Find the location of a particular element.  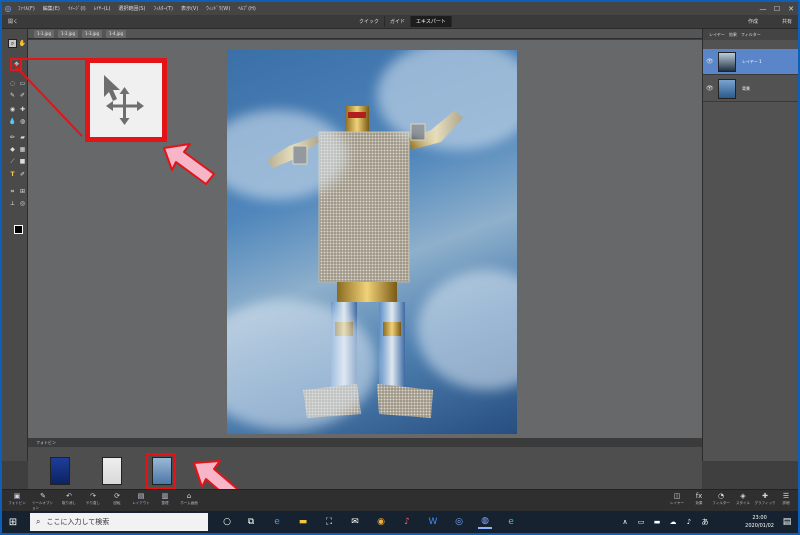

ime-icon: あ is located at coordinates (705, 522).